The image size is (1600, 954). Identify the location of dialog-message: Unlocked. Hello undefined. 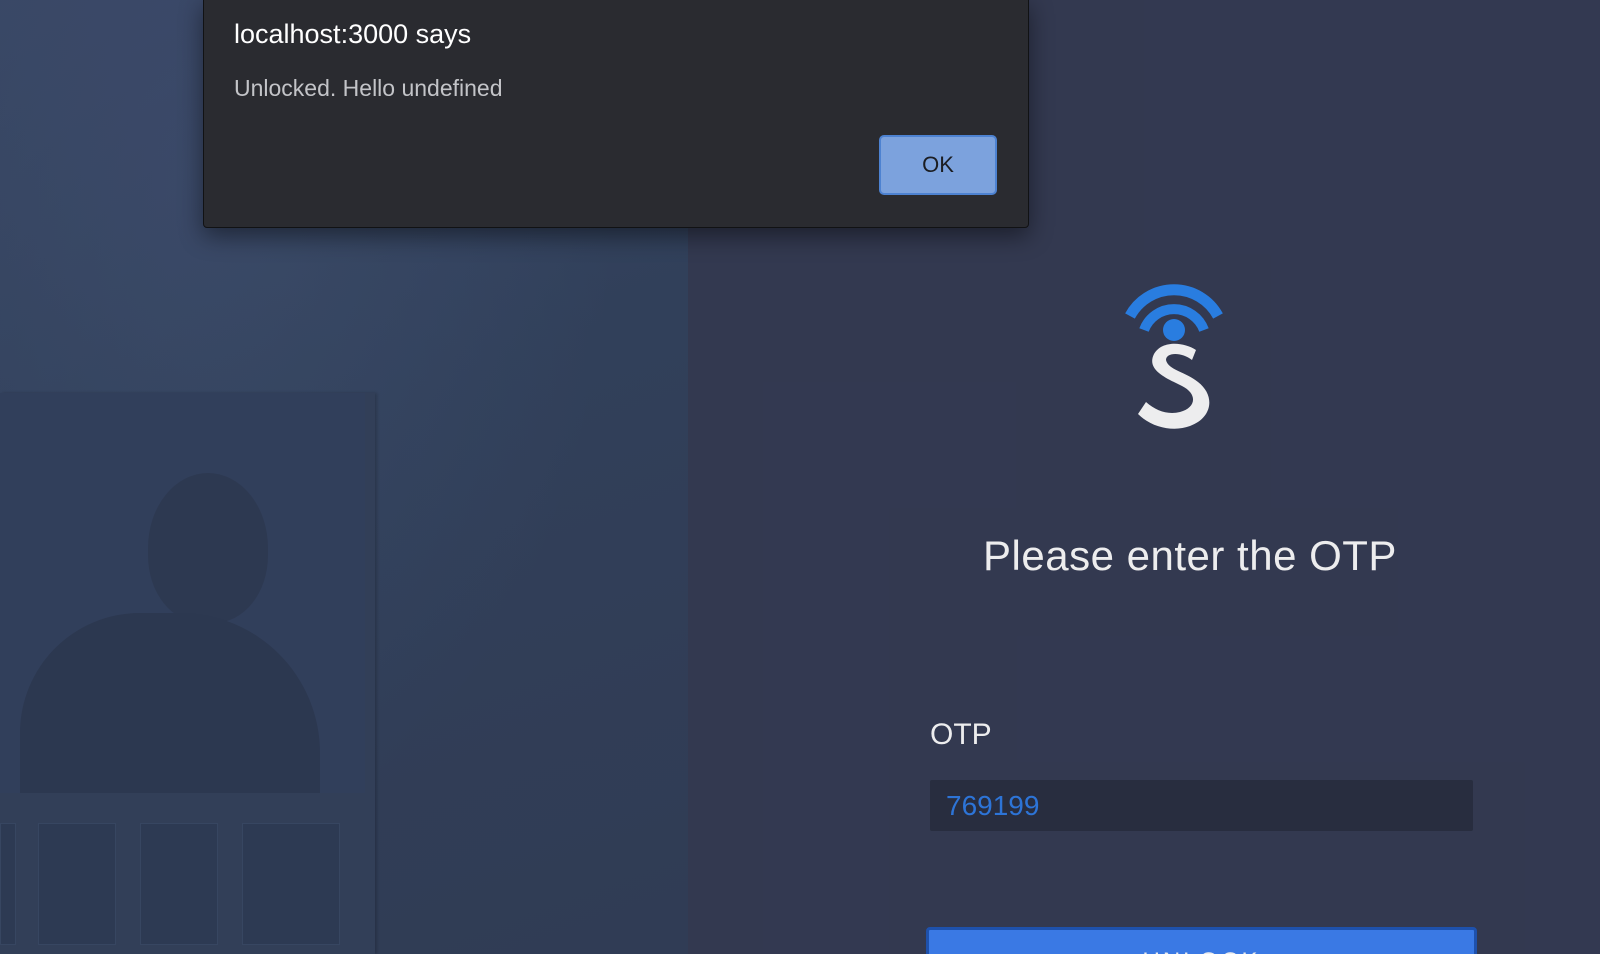
(368, 88).